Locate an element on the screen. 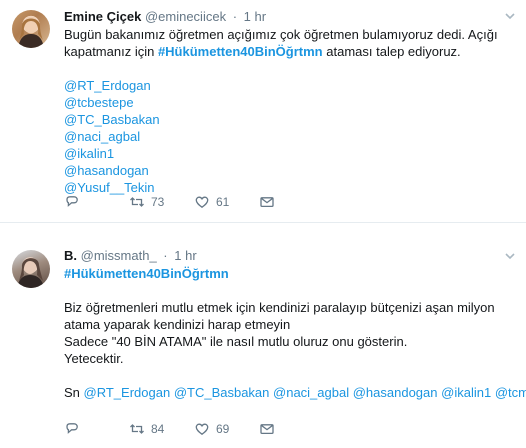  like-button: 61 is located at coordinates (226, 202).